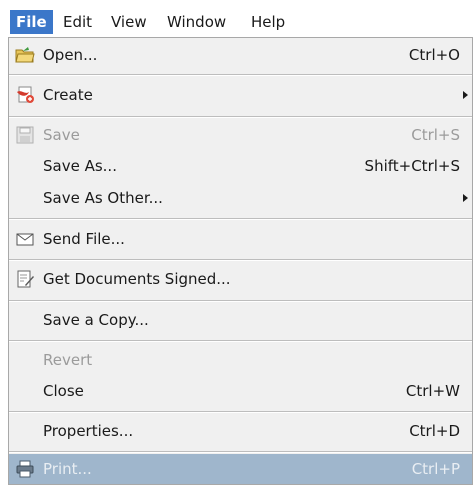 The width and height of the screenshot is (473, 485). Describe the element at coordinates (25, 135) in the screenshot. I see `save-disk-icon` at that location.